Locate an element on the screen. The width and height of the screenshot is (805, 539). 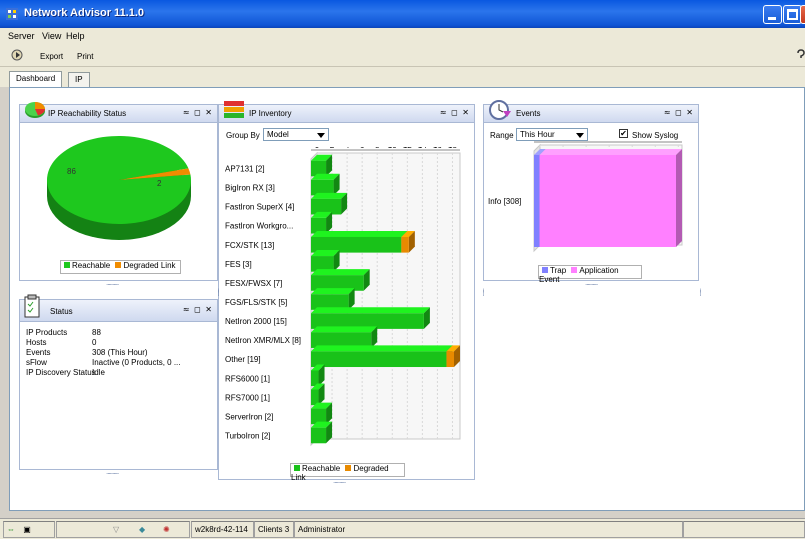
tab-ip: IP is located at coordinates (79, 79).